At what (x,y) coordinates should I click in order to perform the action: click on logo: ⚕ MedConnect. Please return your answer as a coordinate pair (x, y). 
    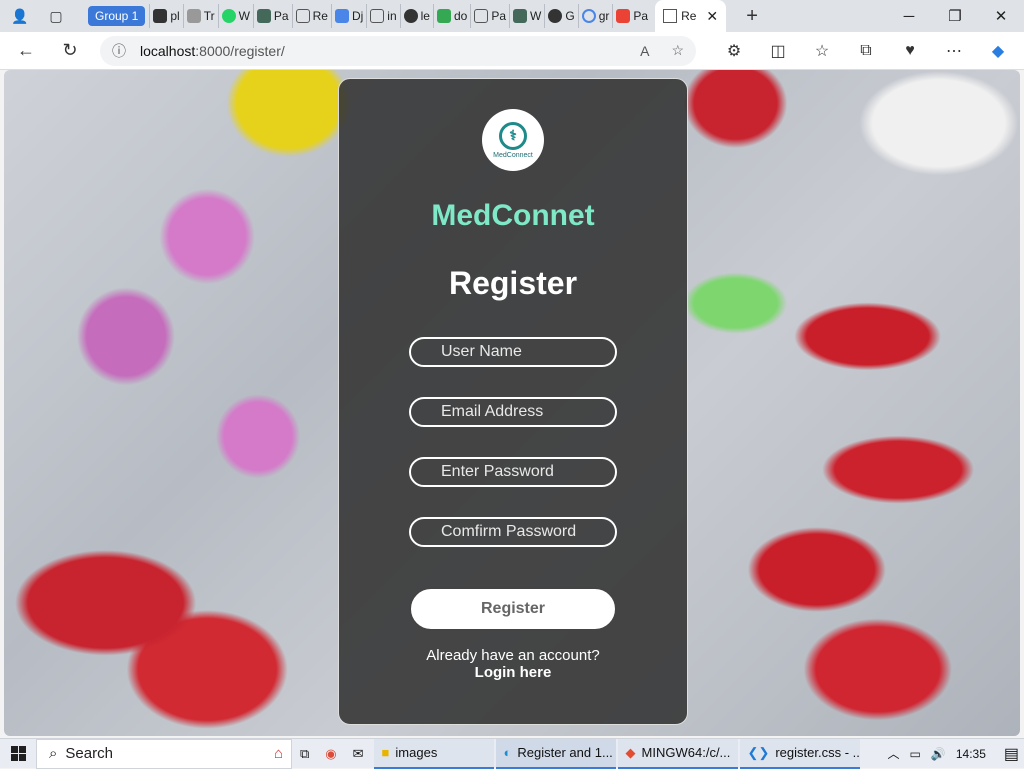
    Looking at the image, I should click on (513, 140).